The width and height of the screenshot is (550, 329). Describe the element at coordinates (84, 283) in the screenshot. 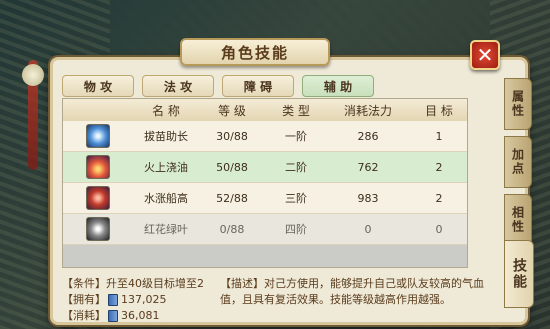

I see `condition-label: 【条件】` at that location.